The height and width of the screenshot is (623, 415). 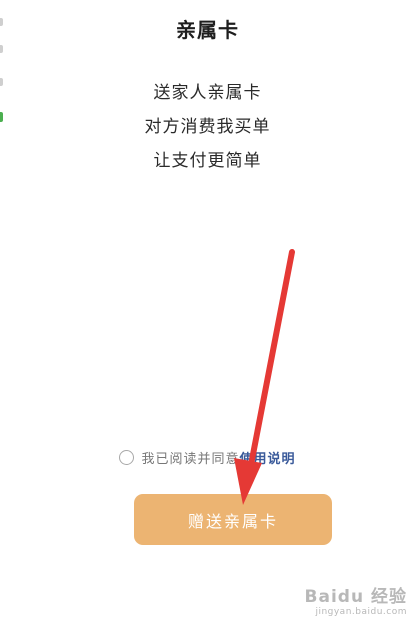 What do you see at coordinates (361, 612) in the screenshot?
I see `watermark-url: jingyan.baidu.com` at bounding box center [361, 612].